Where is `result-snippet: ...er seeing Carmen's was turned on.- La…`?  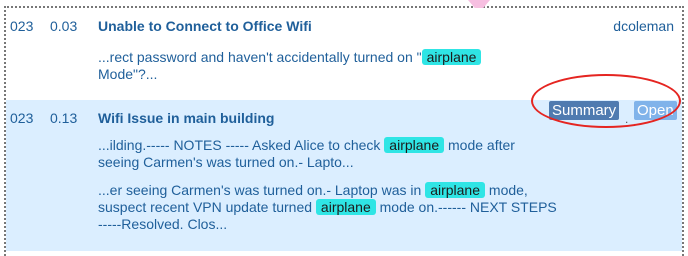
result-snippet: ...er seeing Carmen's was turned on.- La… is located at coordinates (328, 207).